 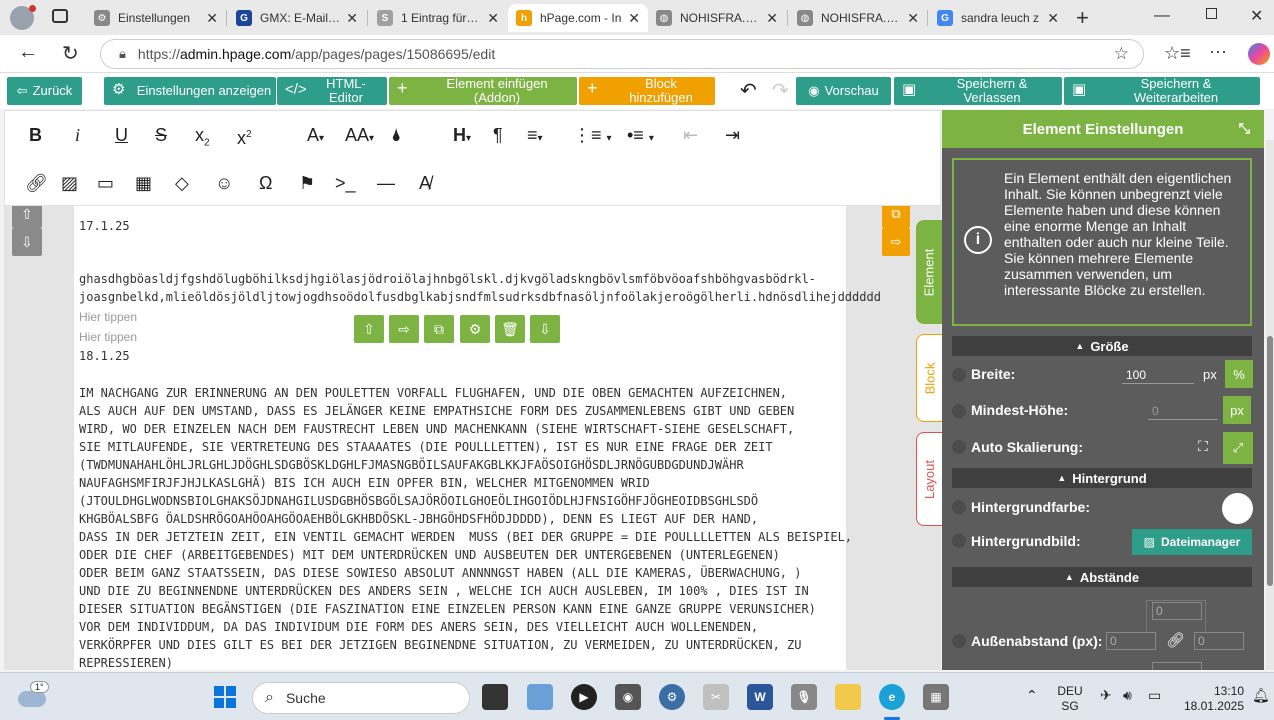 I want to click on side-tab-block: Block, so click(x=929, y=378).